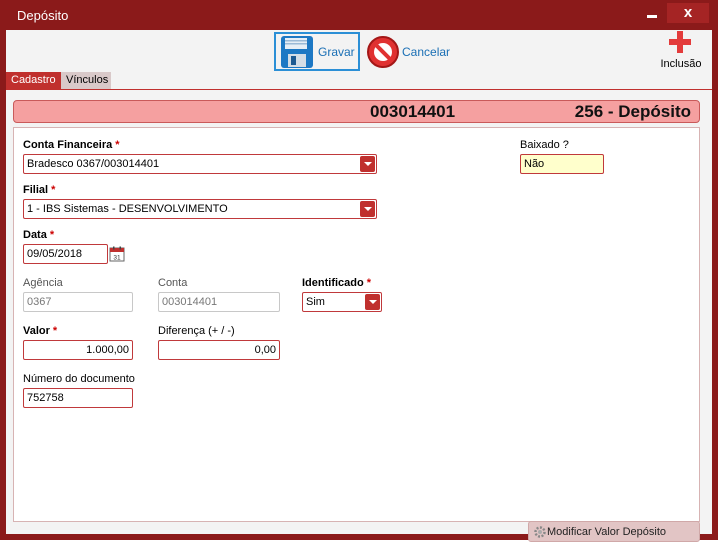 This screenshot has height=542, width=718. I want to click on title-bar: Depósito x, so click(359, 15).